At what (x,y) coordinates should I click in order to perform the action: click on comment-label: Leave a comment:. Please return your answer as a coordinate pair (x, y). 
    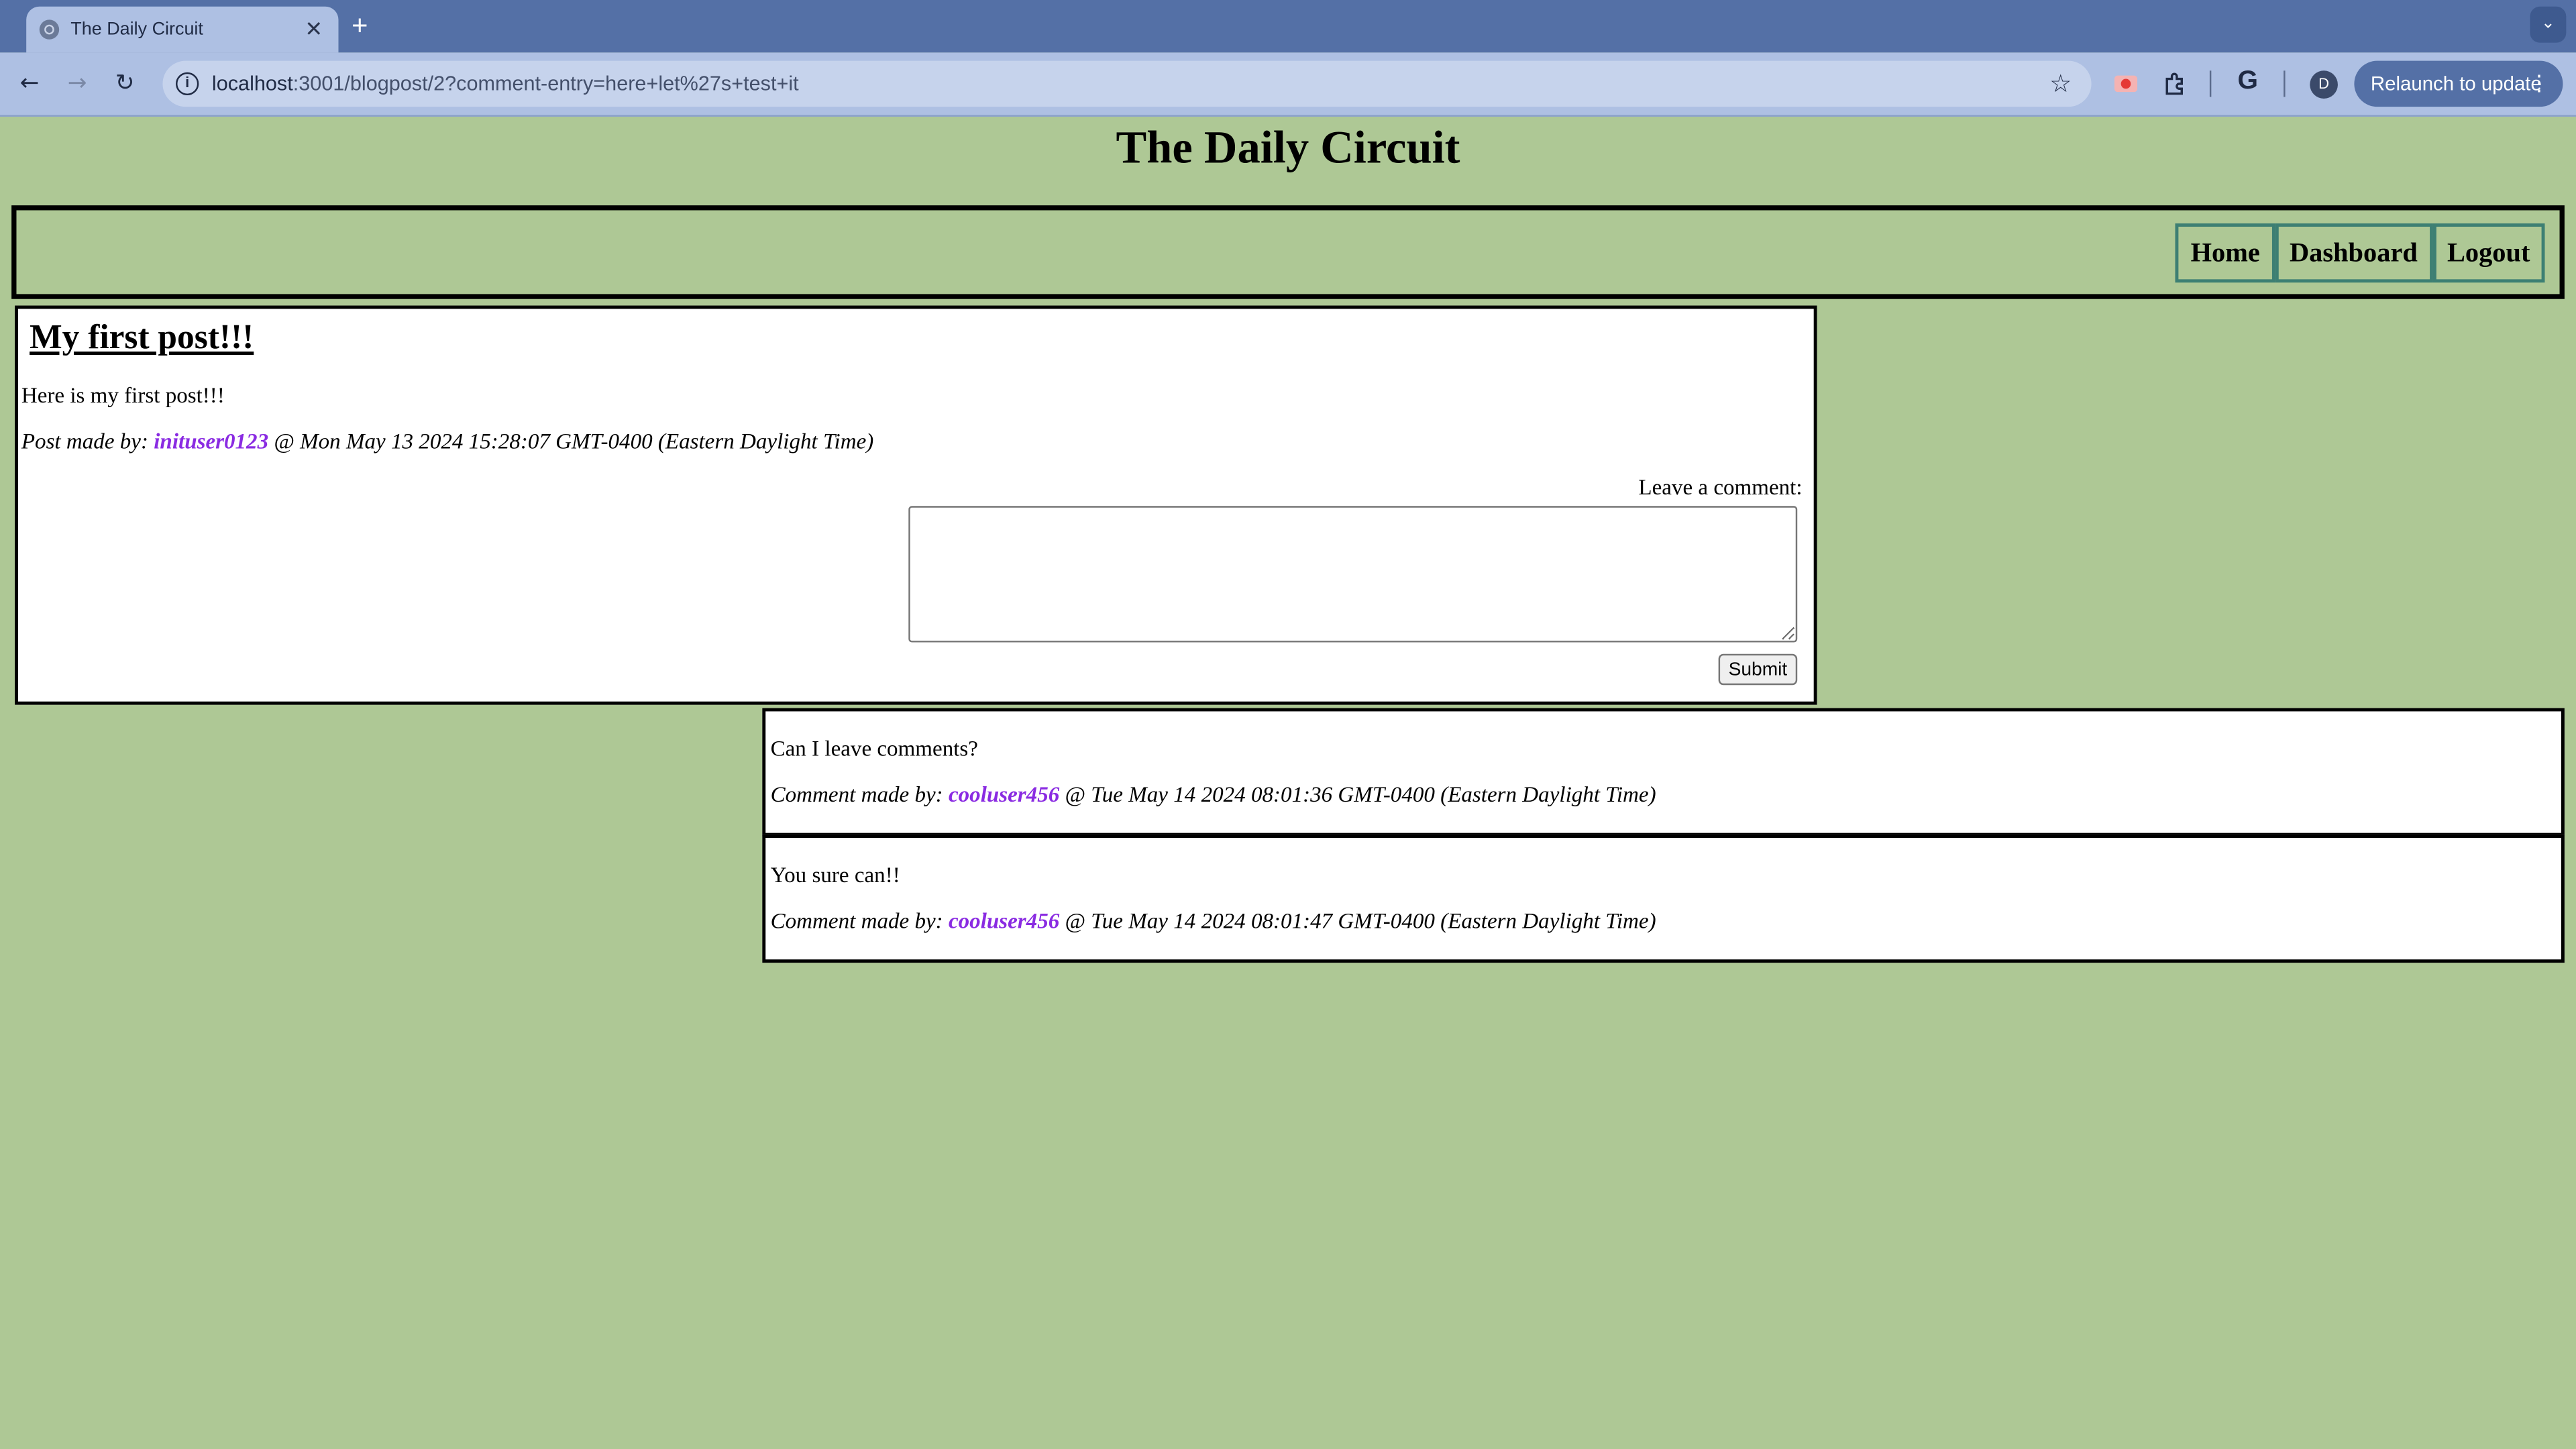
    Looking at the image, I should click on (1720, 487).